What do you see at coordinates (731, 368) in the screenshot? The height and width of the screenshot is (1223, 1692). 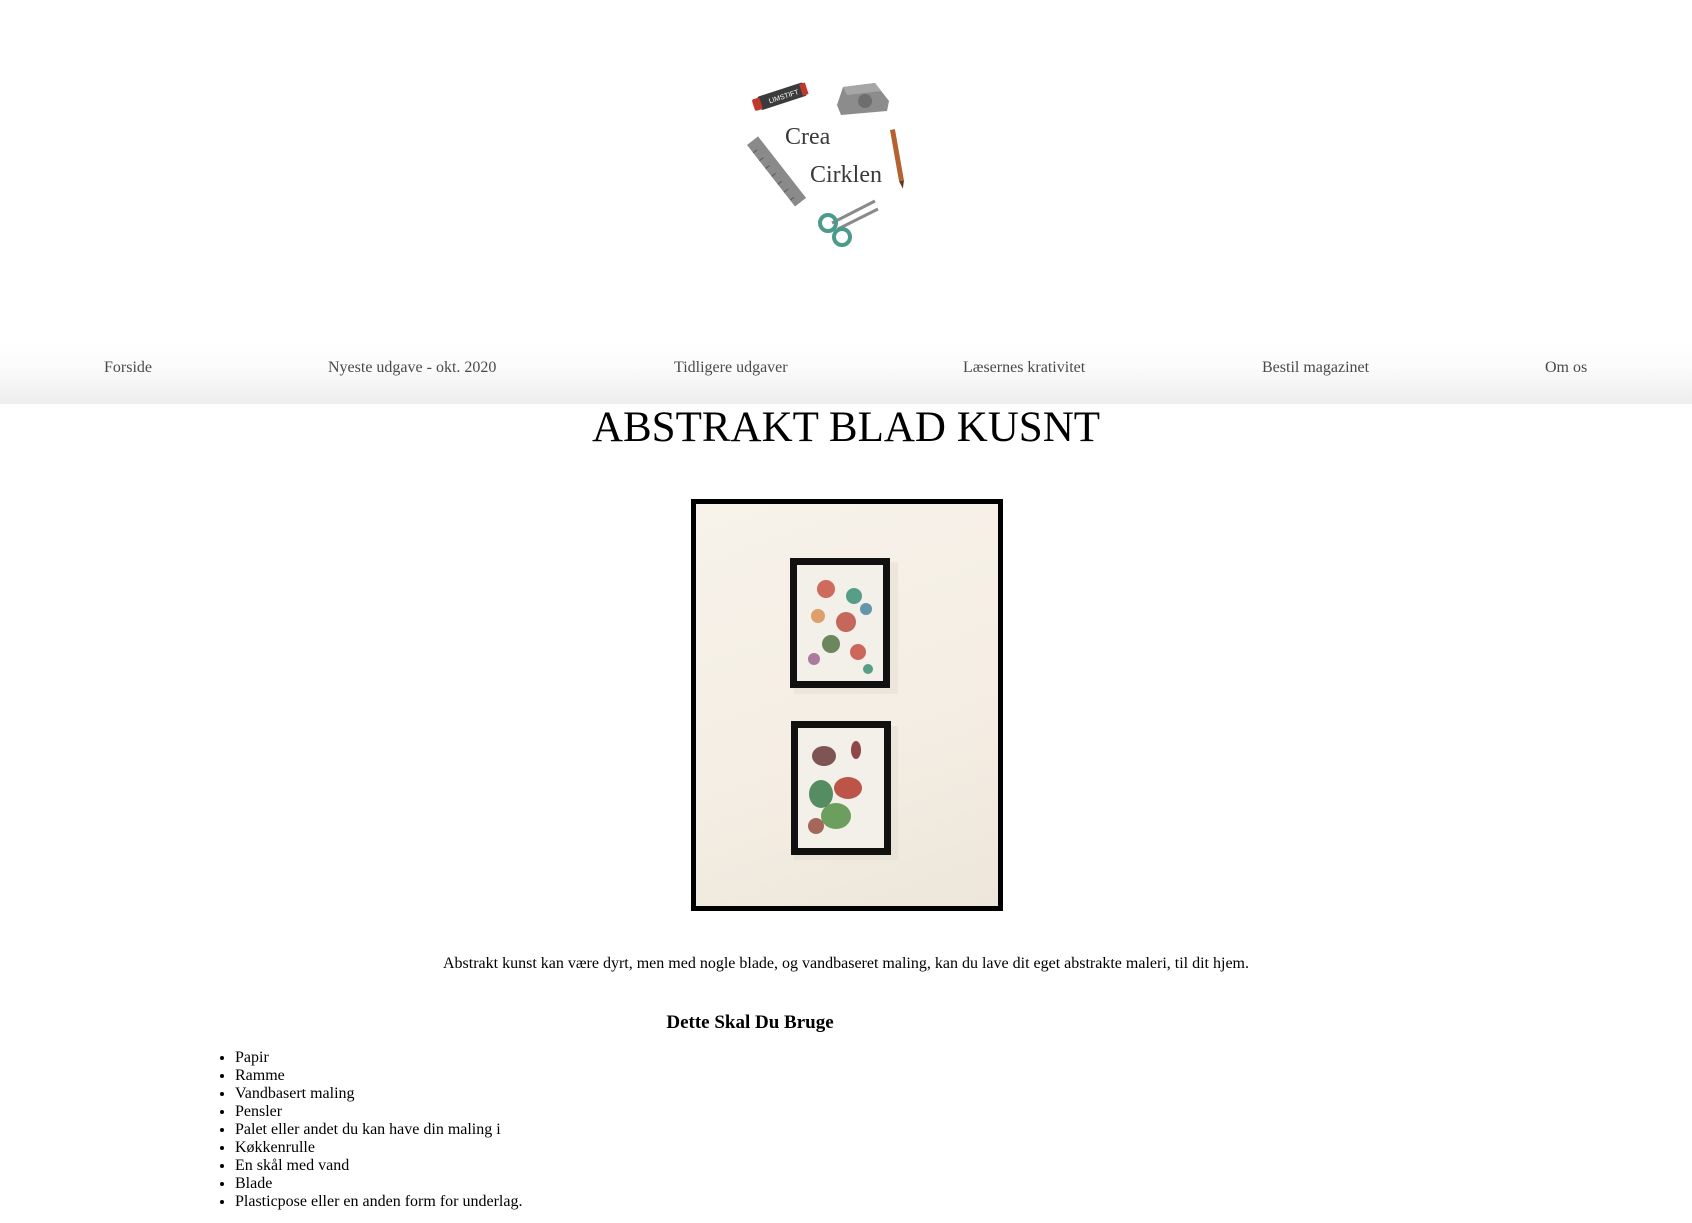 I see `nav-item-tidligere-udgaver: Tidligere udgaver` at bounding box center [731, 368].